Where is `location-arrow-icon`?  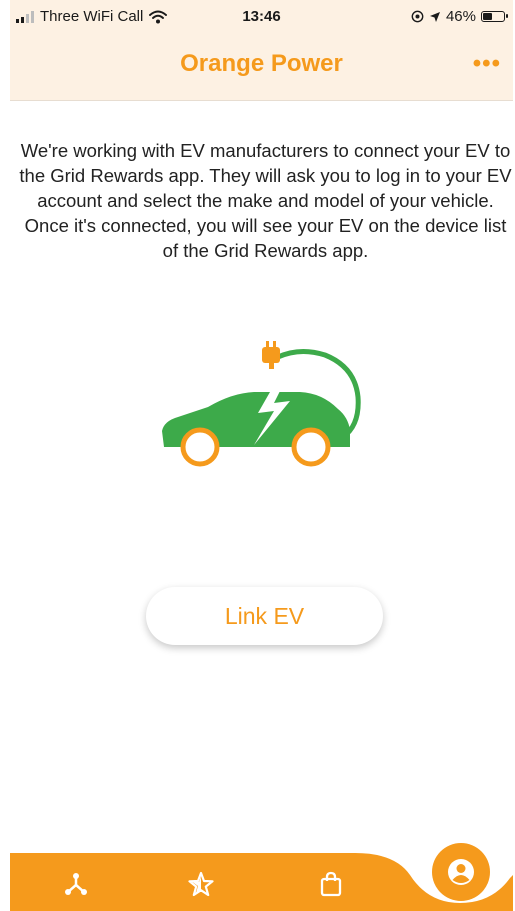 location-arrow-icon is located at coordinates (434, 16).